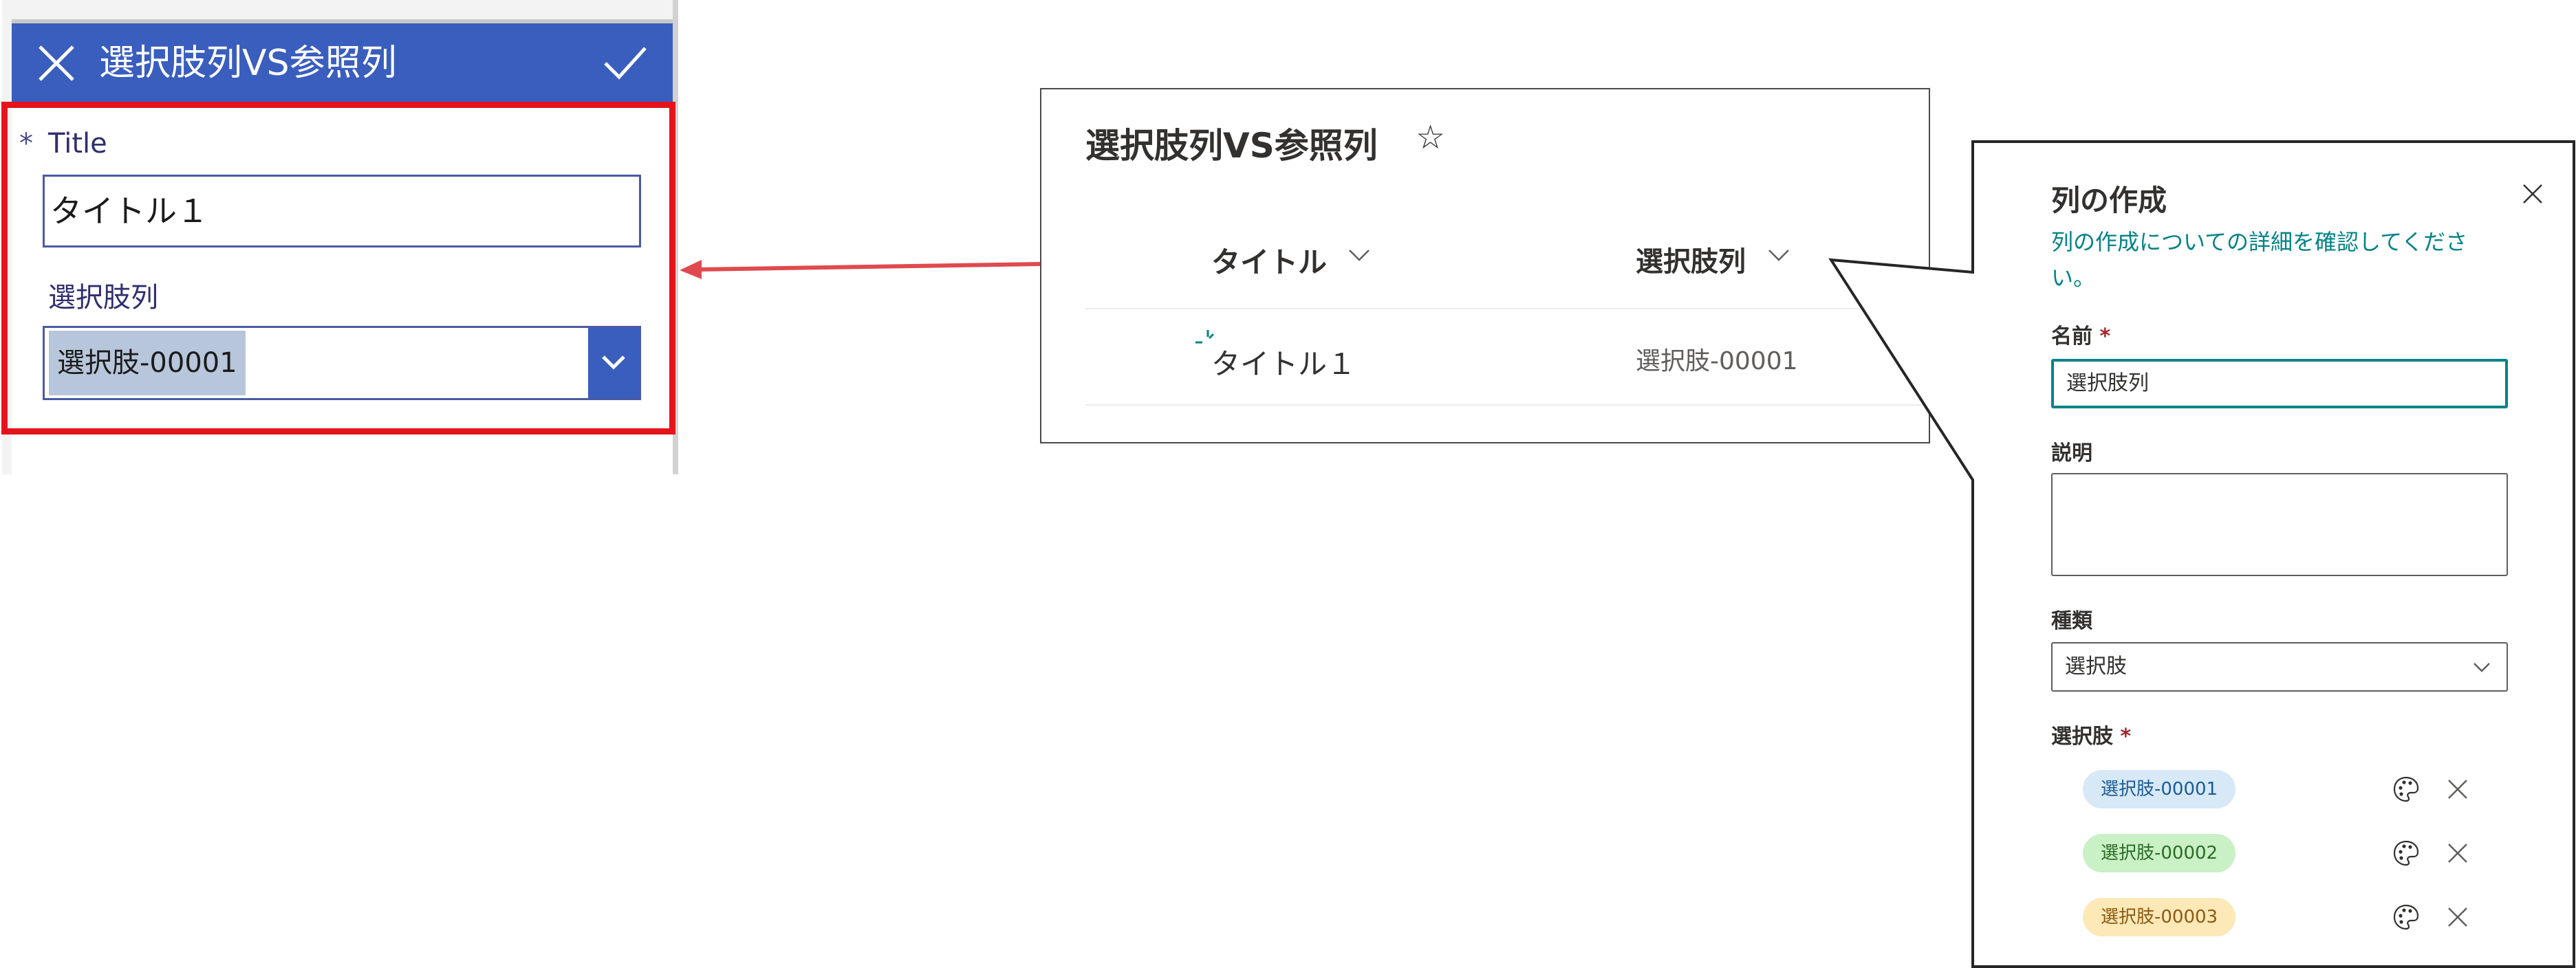 Image resolution: width=2576 pixels, height=968 pixels. I want to click on list-title: 選択肢列VS参照列, so click(1231, 146).